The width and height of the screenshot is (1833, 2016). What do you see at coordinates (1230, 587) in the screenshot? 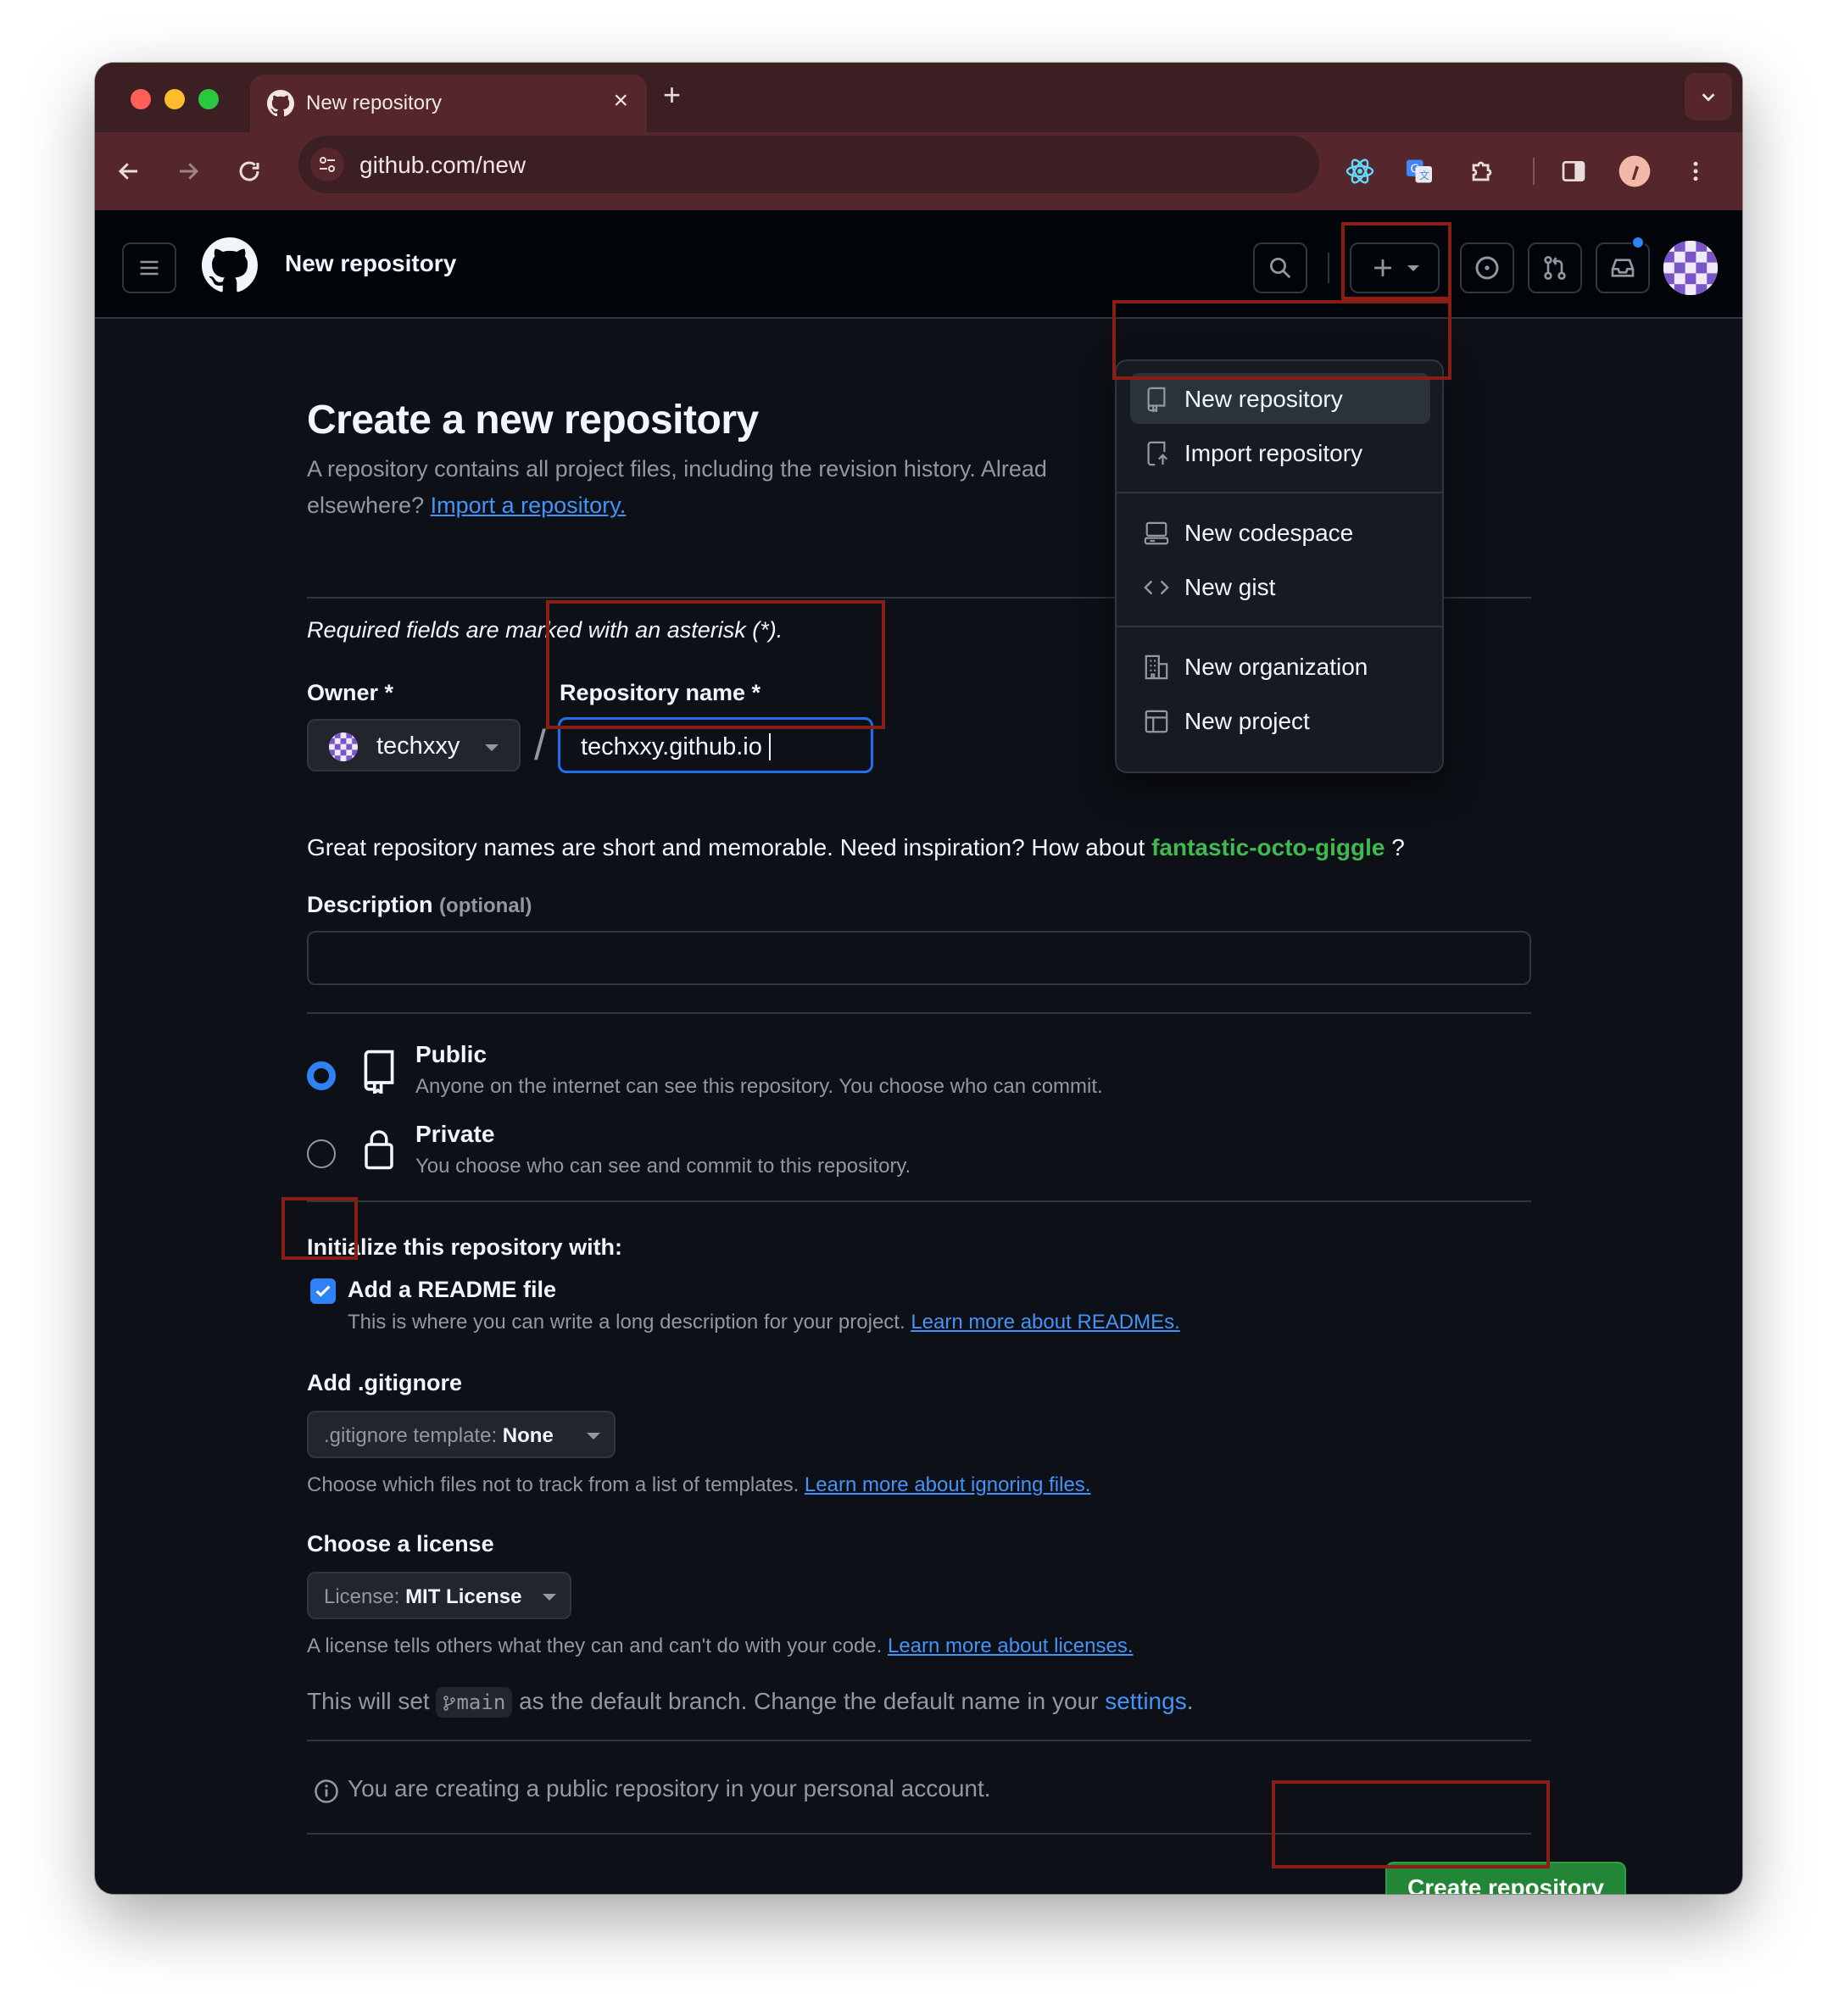
I see `menu-item-label: New gist` at bounding box center [1230, 587].